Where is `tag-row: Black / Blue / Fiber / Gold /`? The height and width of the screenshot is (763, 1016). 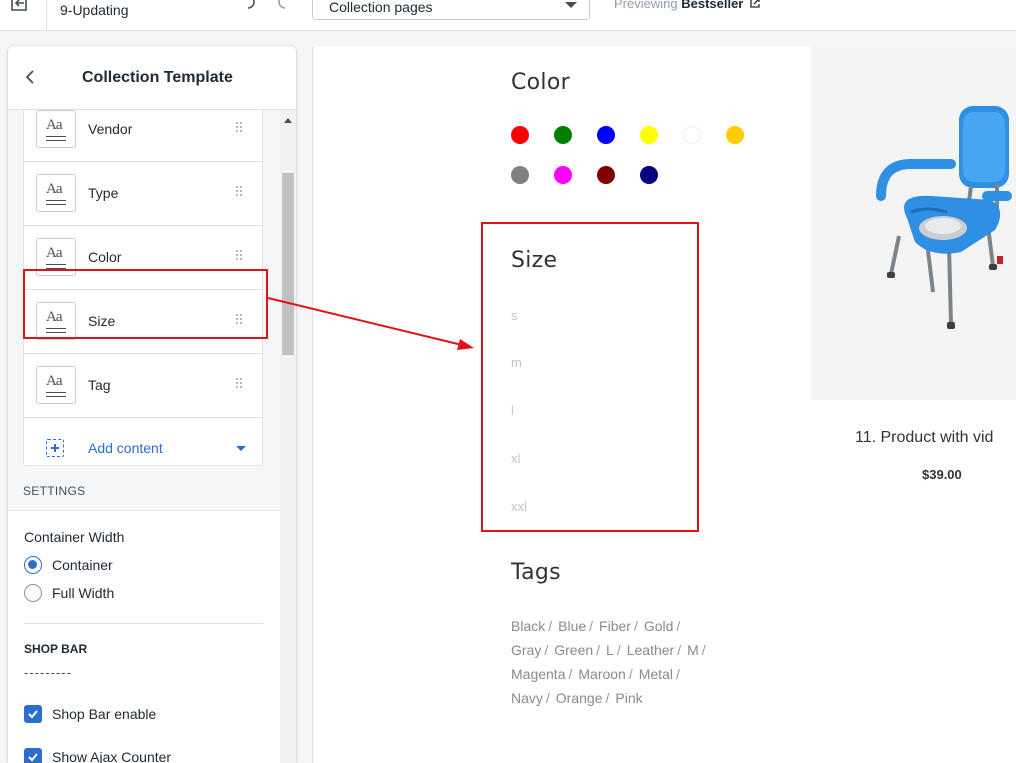 tag-row: Black / Blue / Fiber / Gold / is located at coordinates (598, 626).